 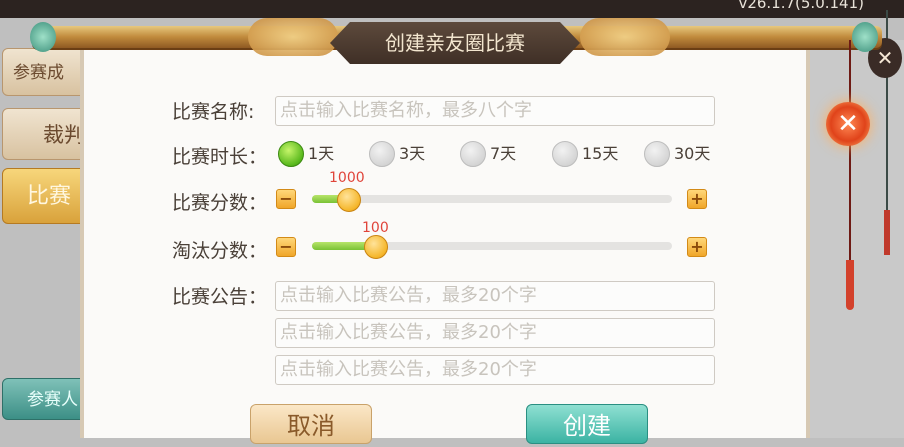 What do you see at coordinates (45, 239) in the screenshot?
I see `background-left-panel: 参赛成 裁判 比赛 参赛人` at bounding box center [45, 239].